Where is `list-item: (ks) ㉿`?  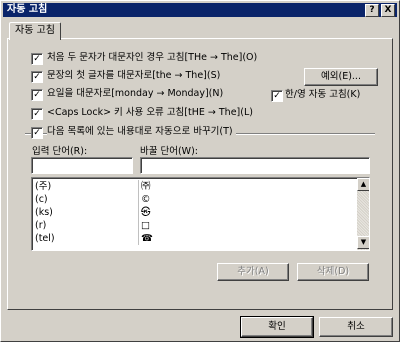 list-item: (ks) ㉿ is located at coordinates (194, 212).